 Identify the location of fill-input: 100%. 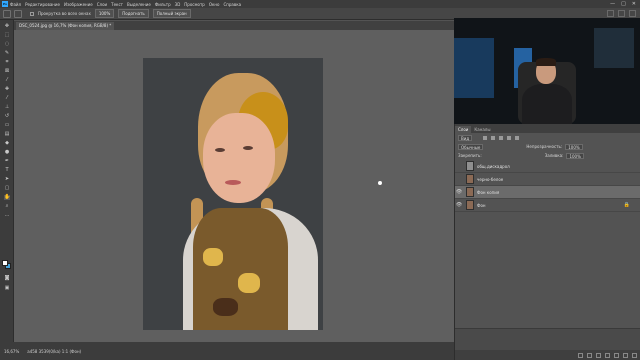
(575, 155).